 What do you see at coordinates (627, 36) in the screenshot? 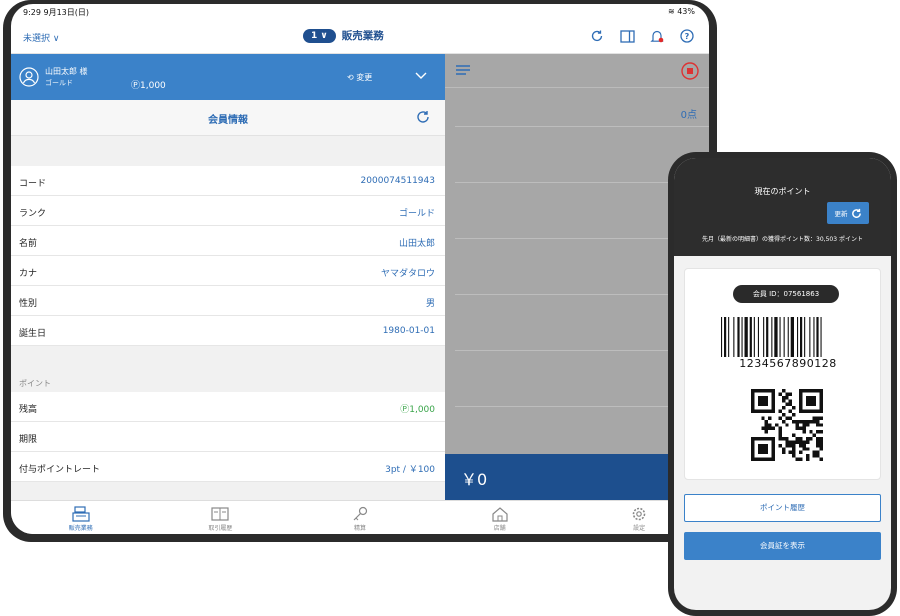
I see `split-view-icon` at bounding box center [627, 36].